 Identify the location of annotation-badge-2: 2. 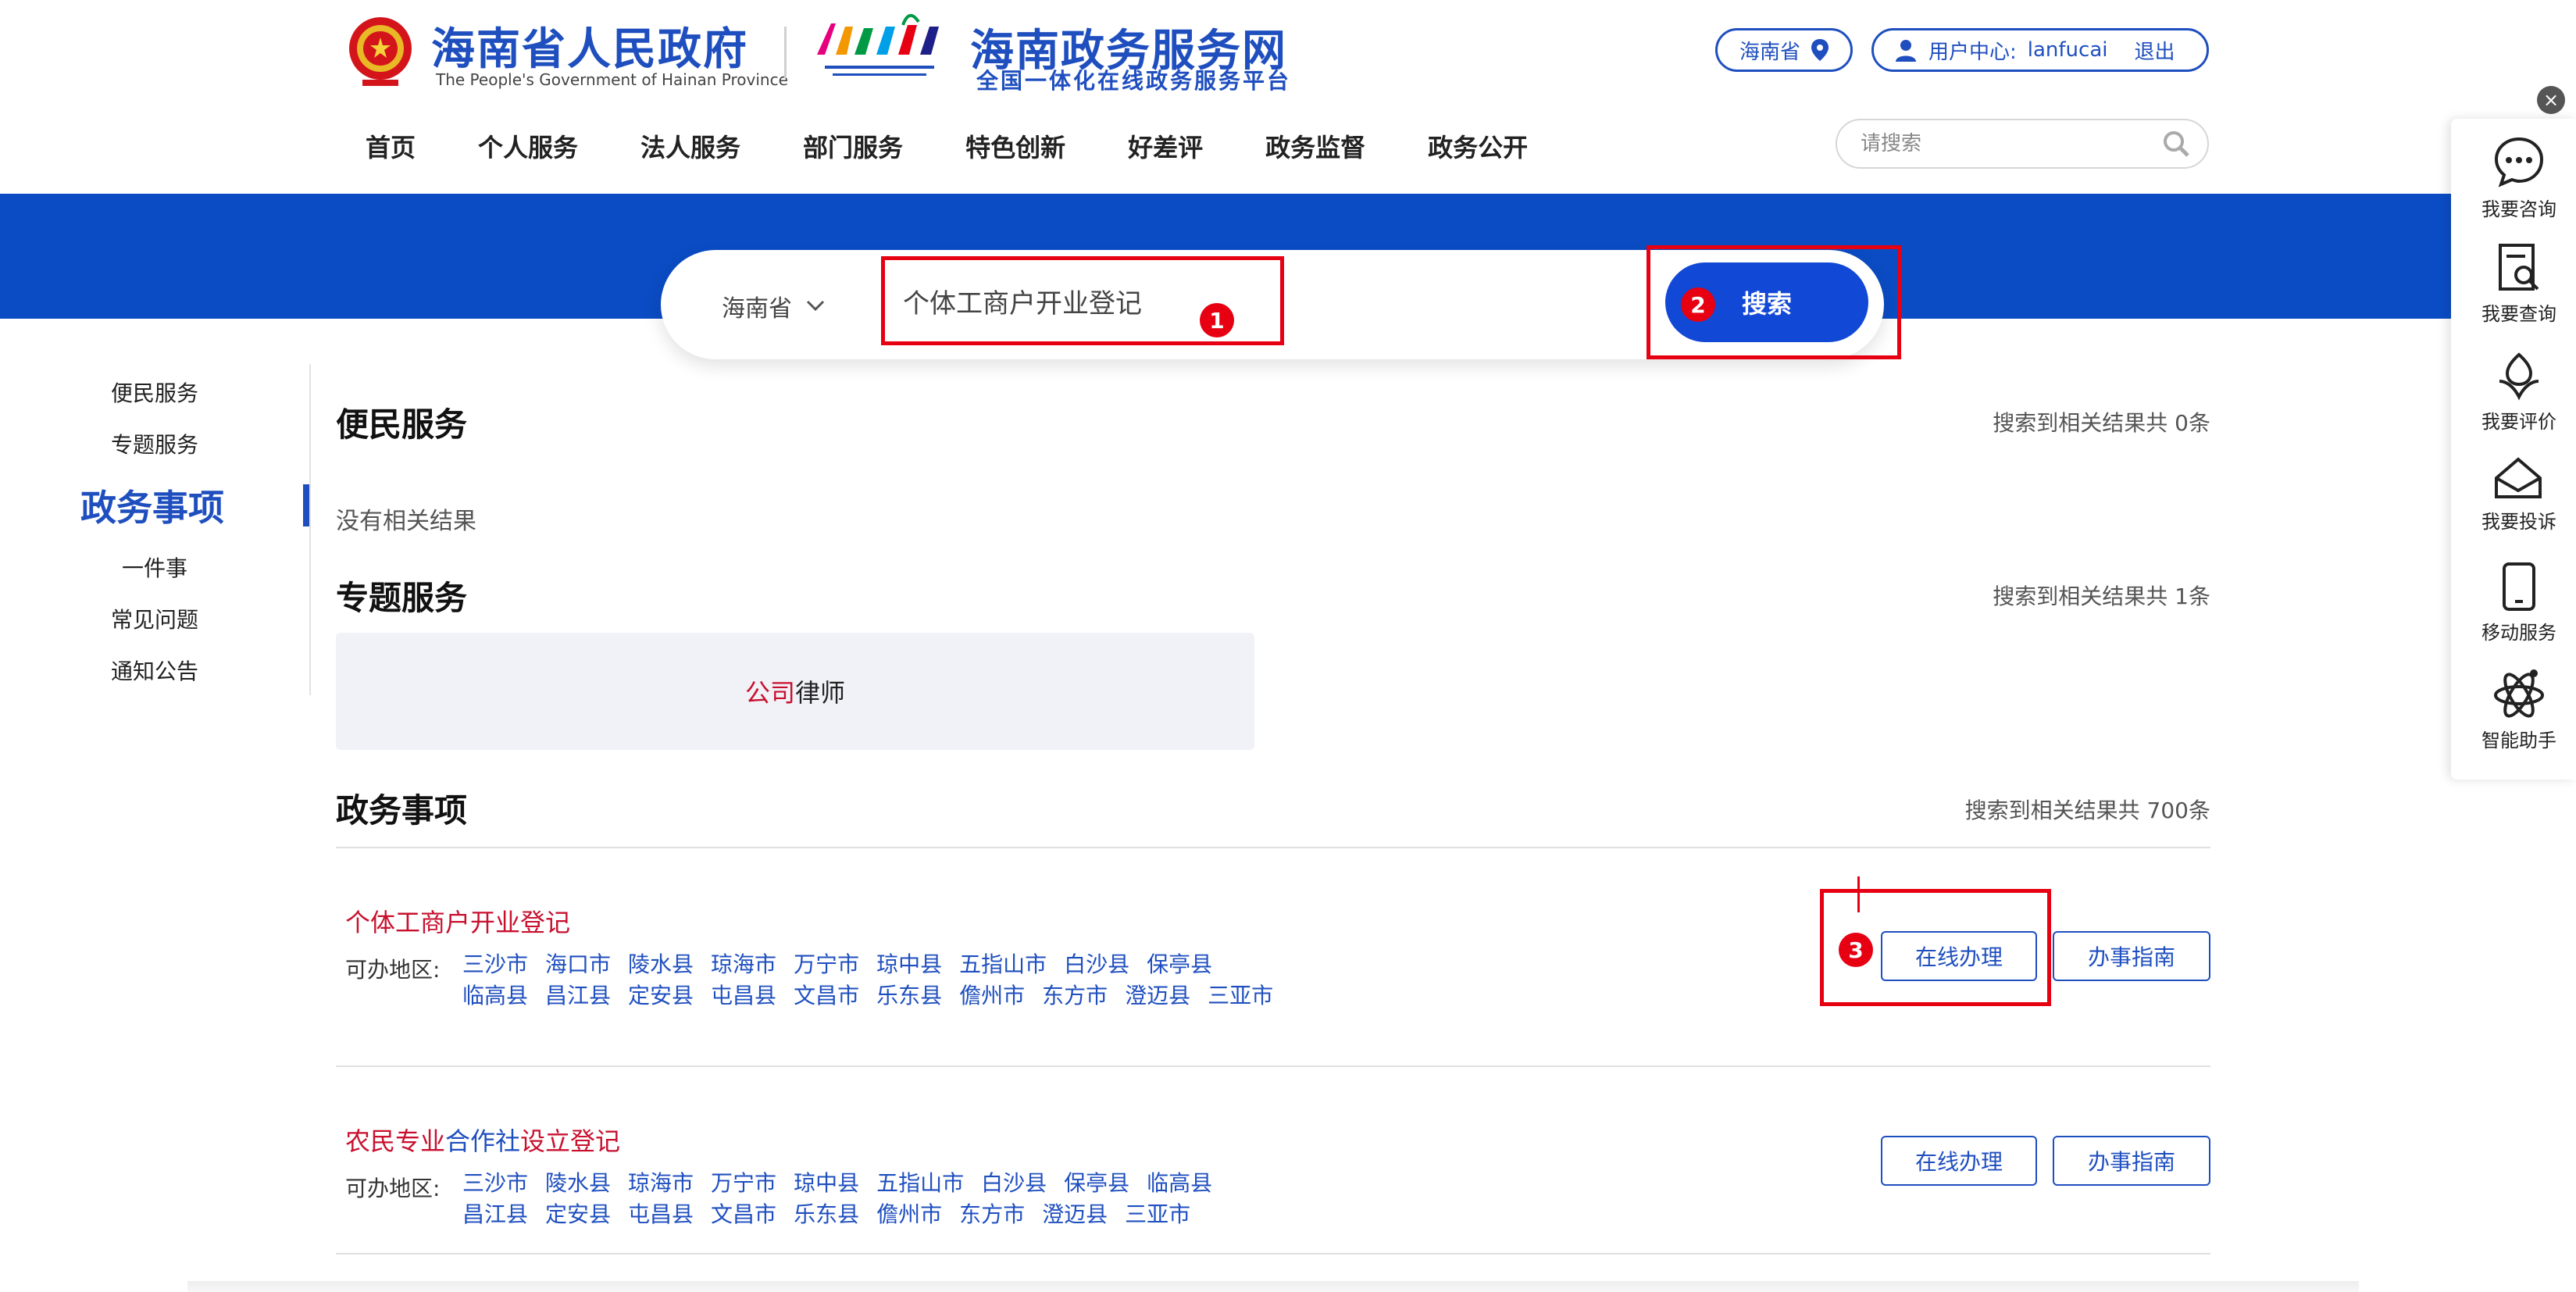
(1698, 304).